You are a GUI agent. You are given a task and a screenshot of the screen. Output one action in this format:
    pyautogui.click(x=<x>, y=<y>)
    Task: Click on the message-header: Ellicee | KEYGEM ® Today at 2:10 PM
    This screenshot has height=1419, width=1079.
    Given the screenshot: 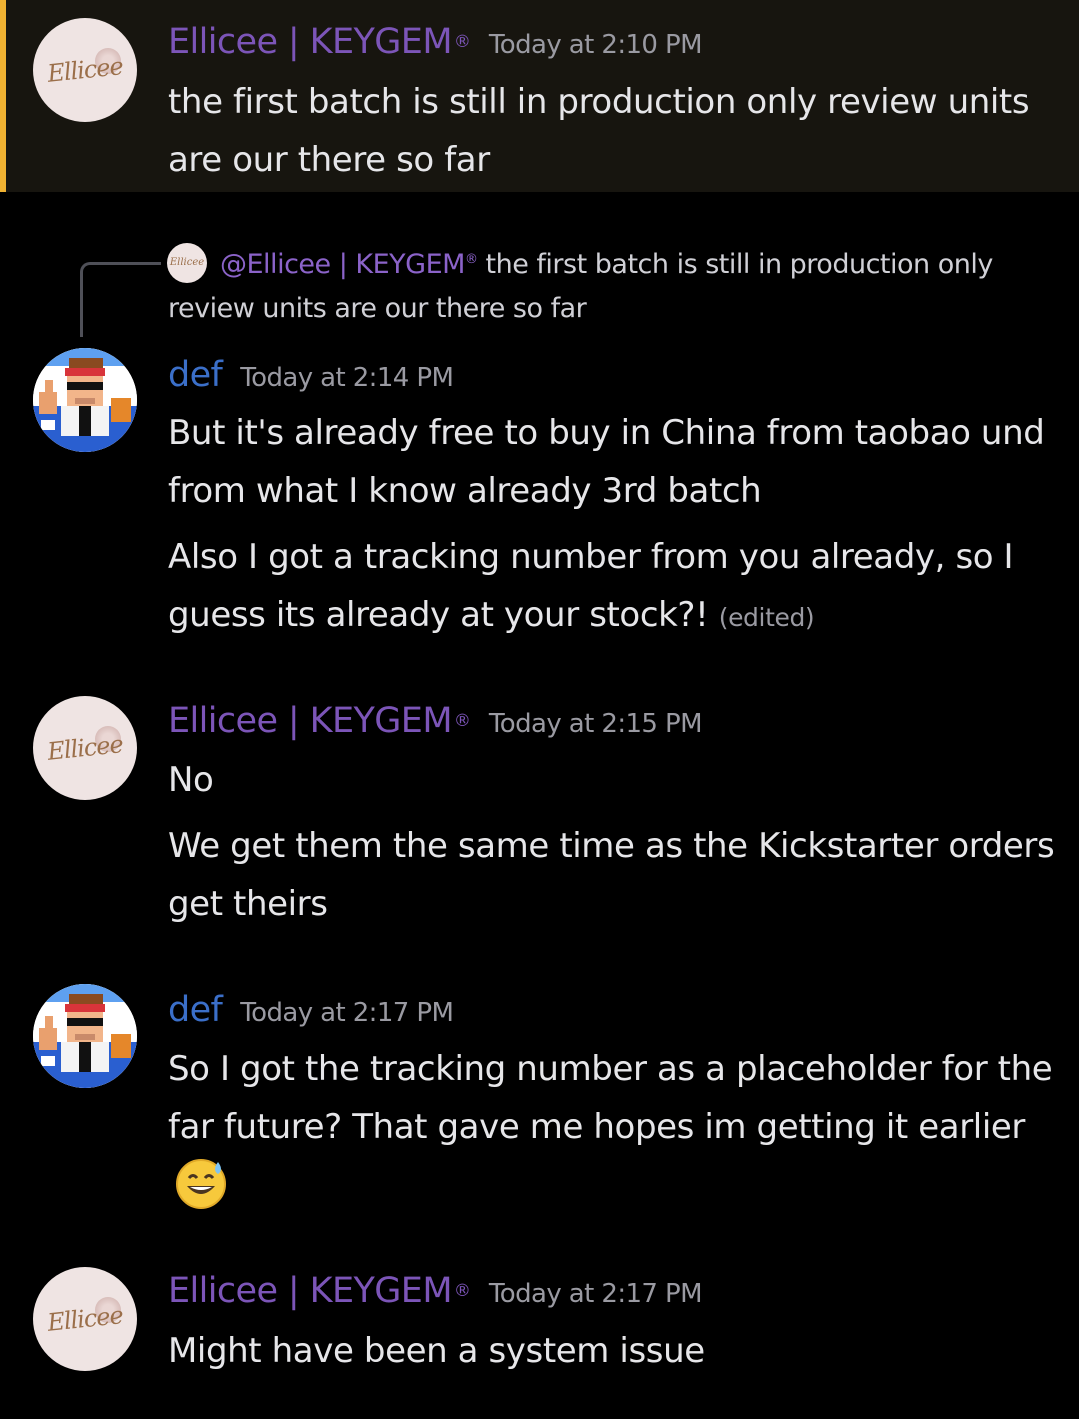 What is the action you would take?
    pyautogui.click(x=435, y=42)
    